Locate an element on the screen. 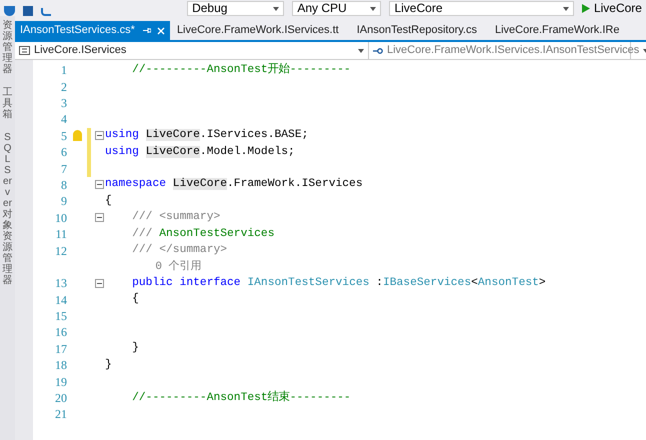 Image resolution: width=646 pixels, height=440 pixels. side-panel-tab: 工具箱 is located at coordinates (7, 103).